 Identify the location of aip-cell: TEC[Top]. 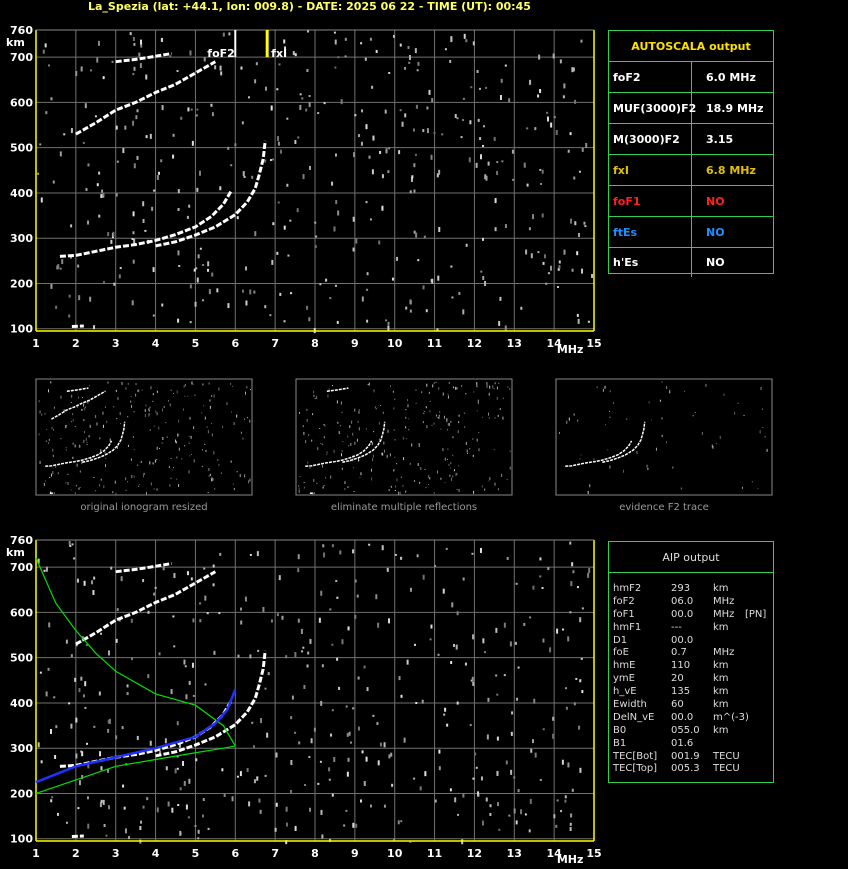
(635, 769).